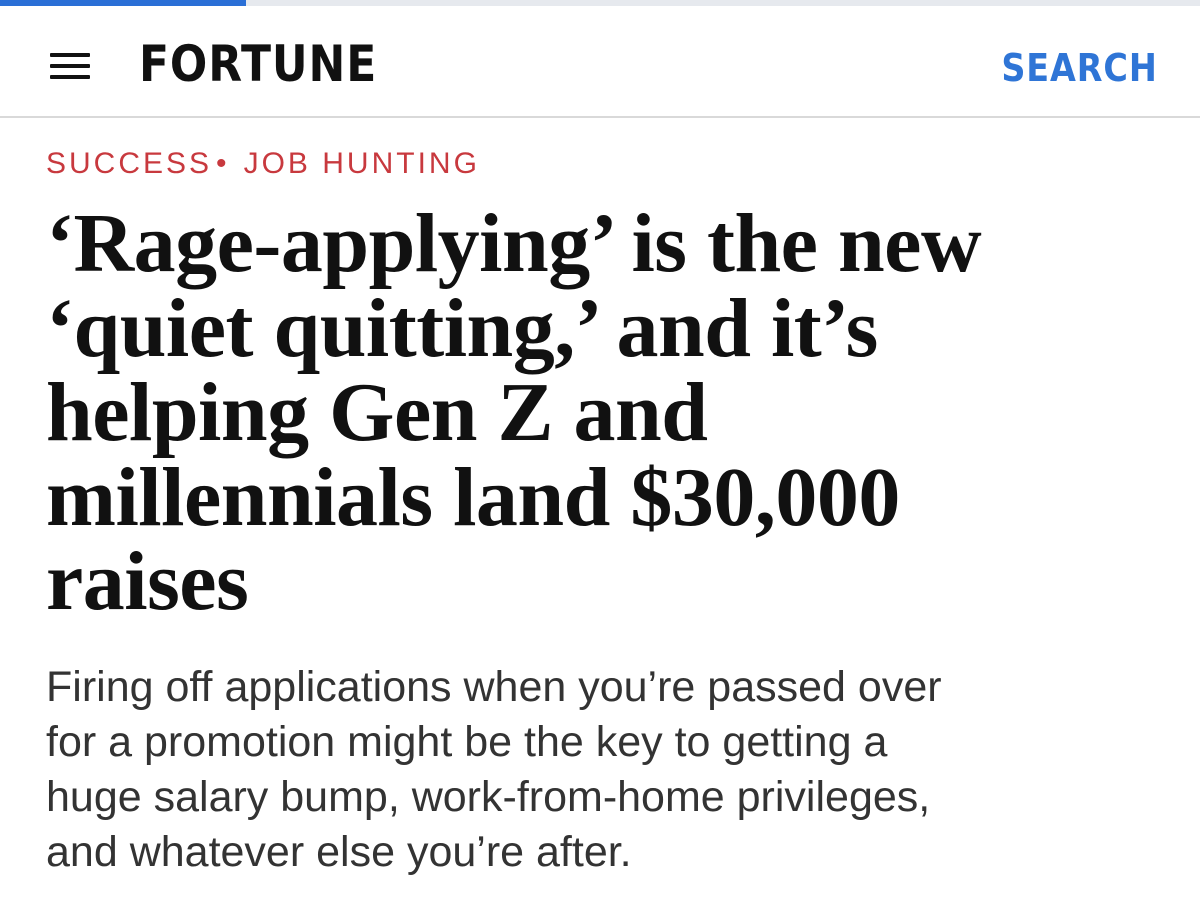 This screenshot has height=919, width=1200. What do you see at coordinates (70, 66) in the screenshot?
I see `hamburger-menu-icon` at bounding box center [70, 66].